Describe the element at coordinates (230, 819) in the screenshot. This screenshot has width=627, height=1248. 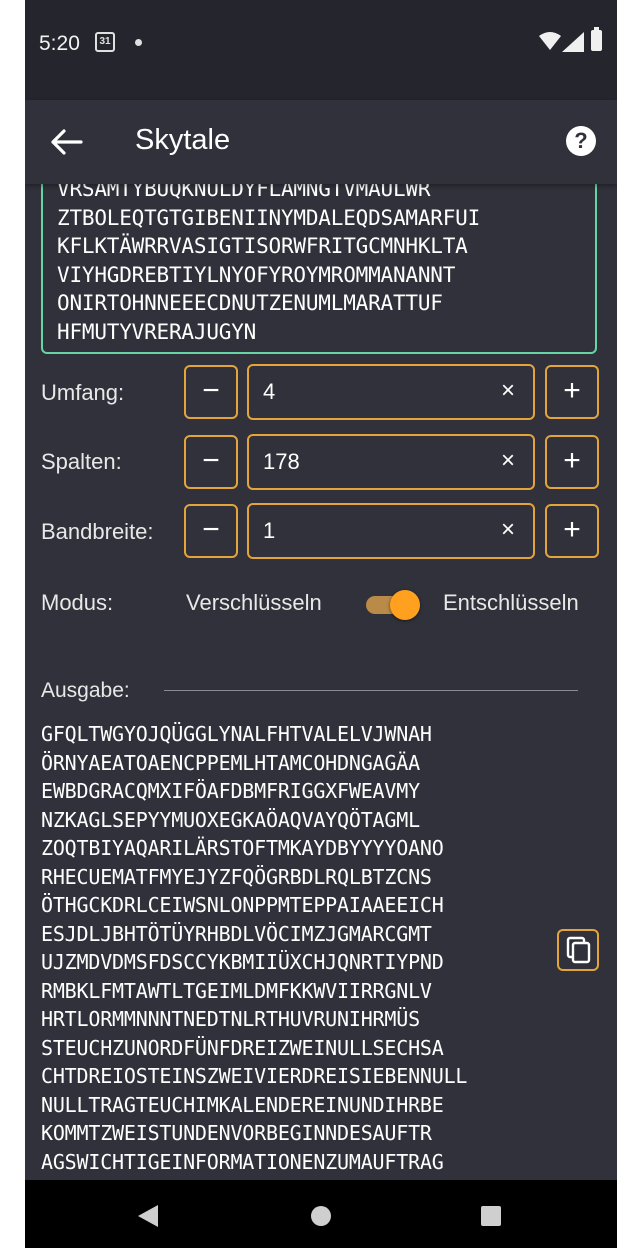
I see `output-line: NZKAGLSEPYYMUOXEGKAÖAQVAYQÖTAGML` at that location.